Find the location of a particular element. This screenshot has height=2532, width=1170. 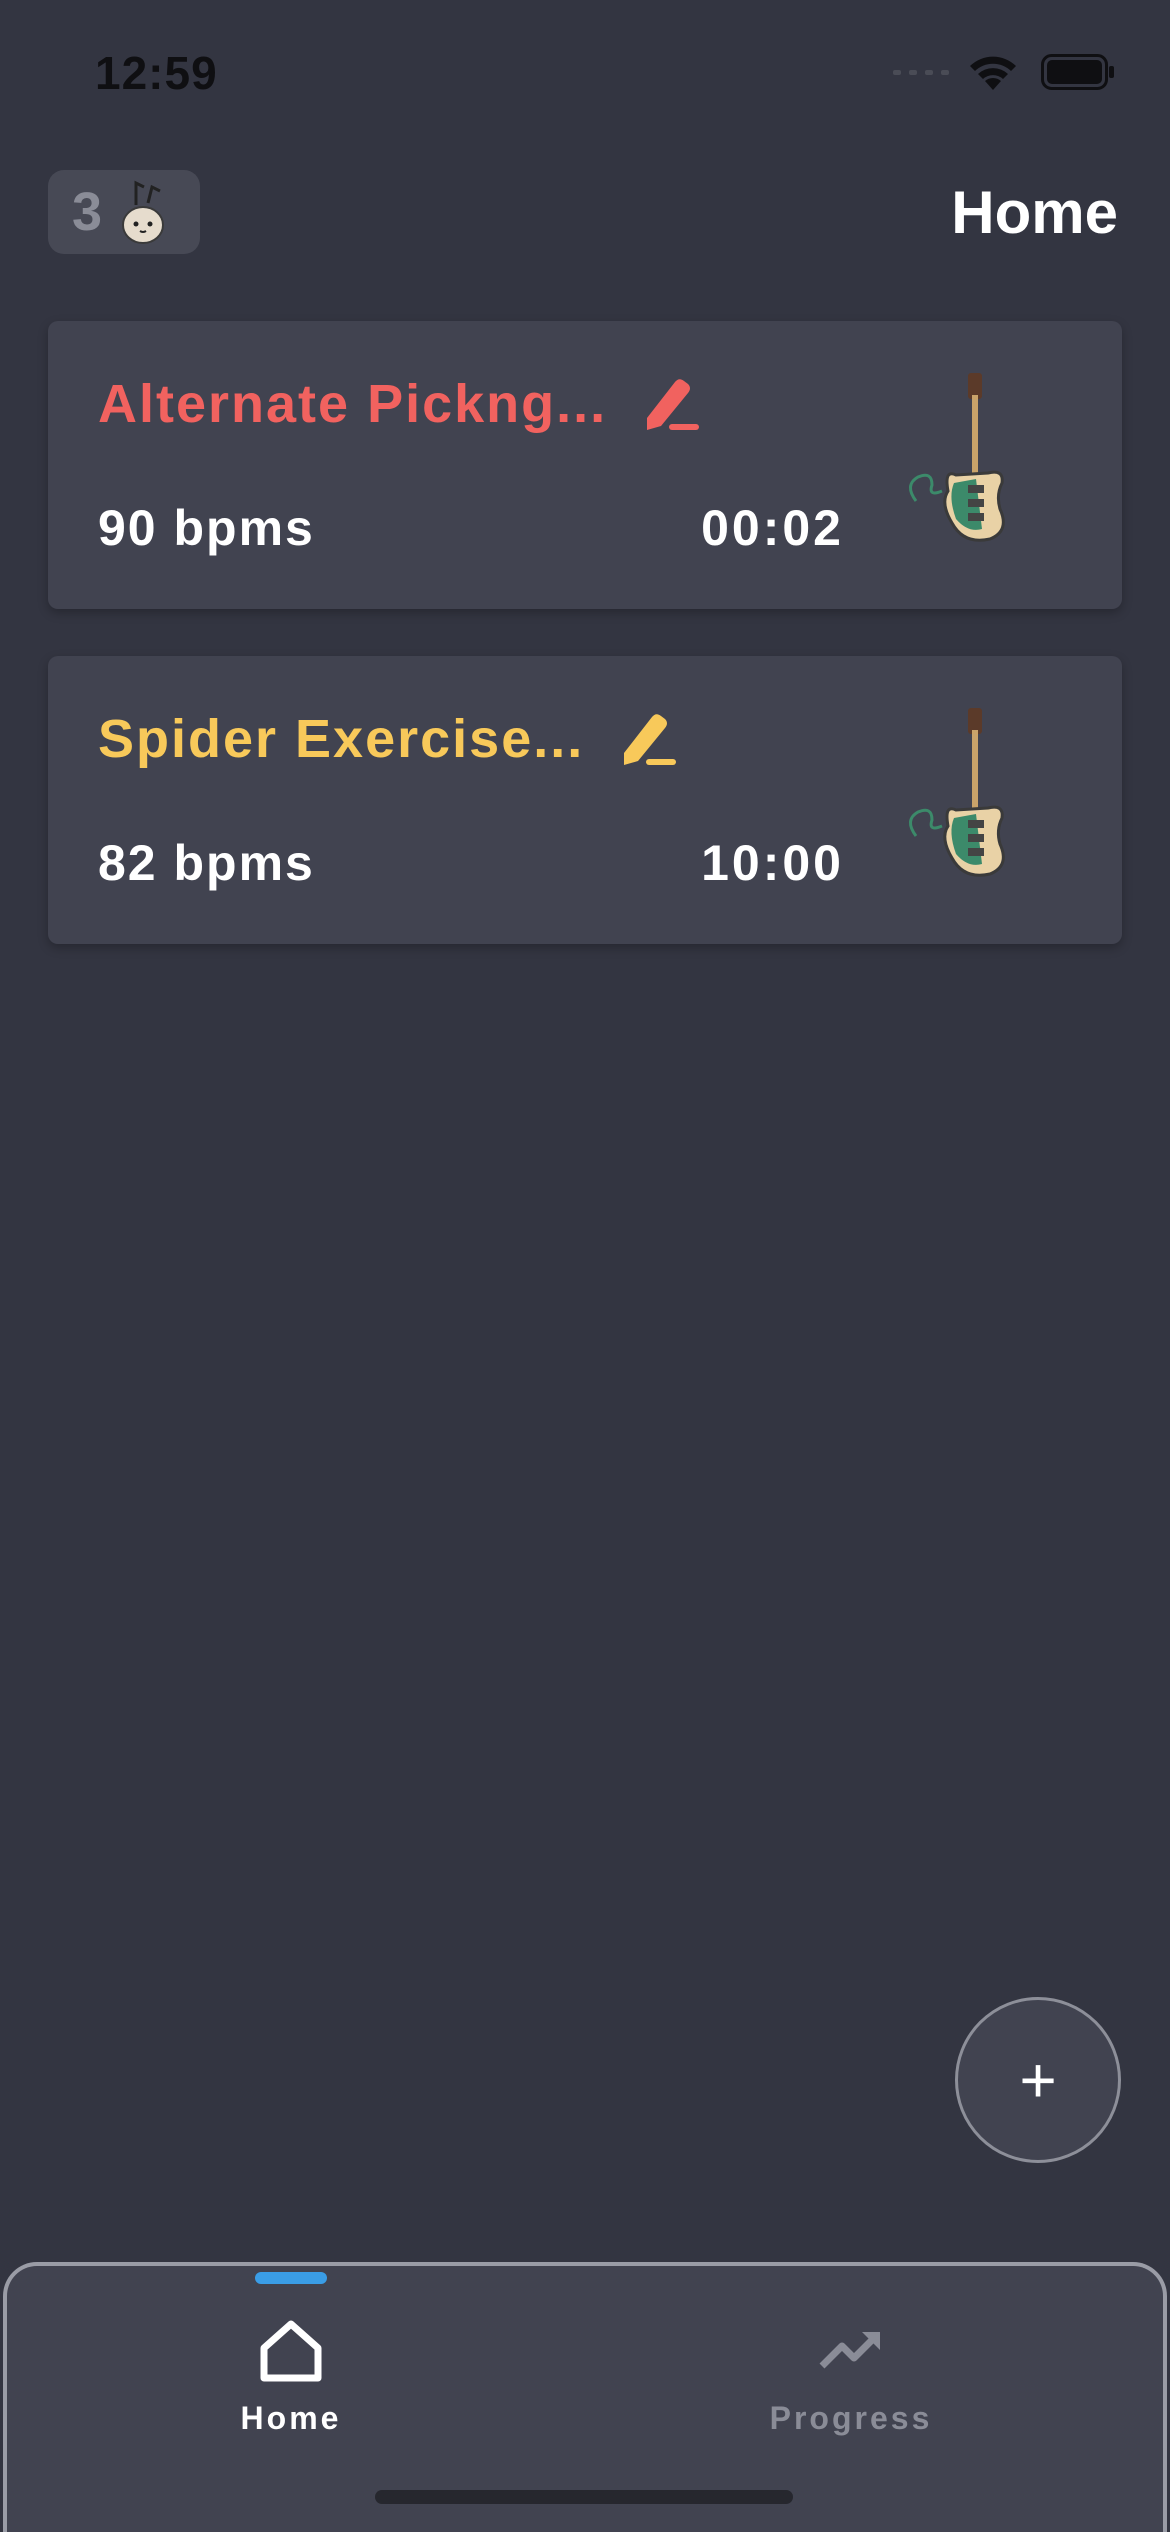

onion-mascot-icon is located at coordinates (143, 212).